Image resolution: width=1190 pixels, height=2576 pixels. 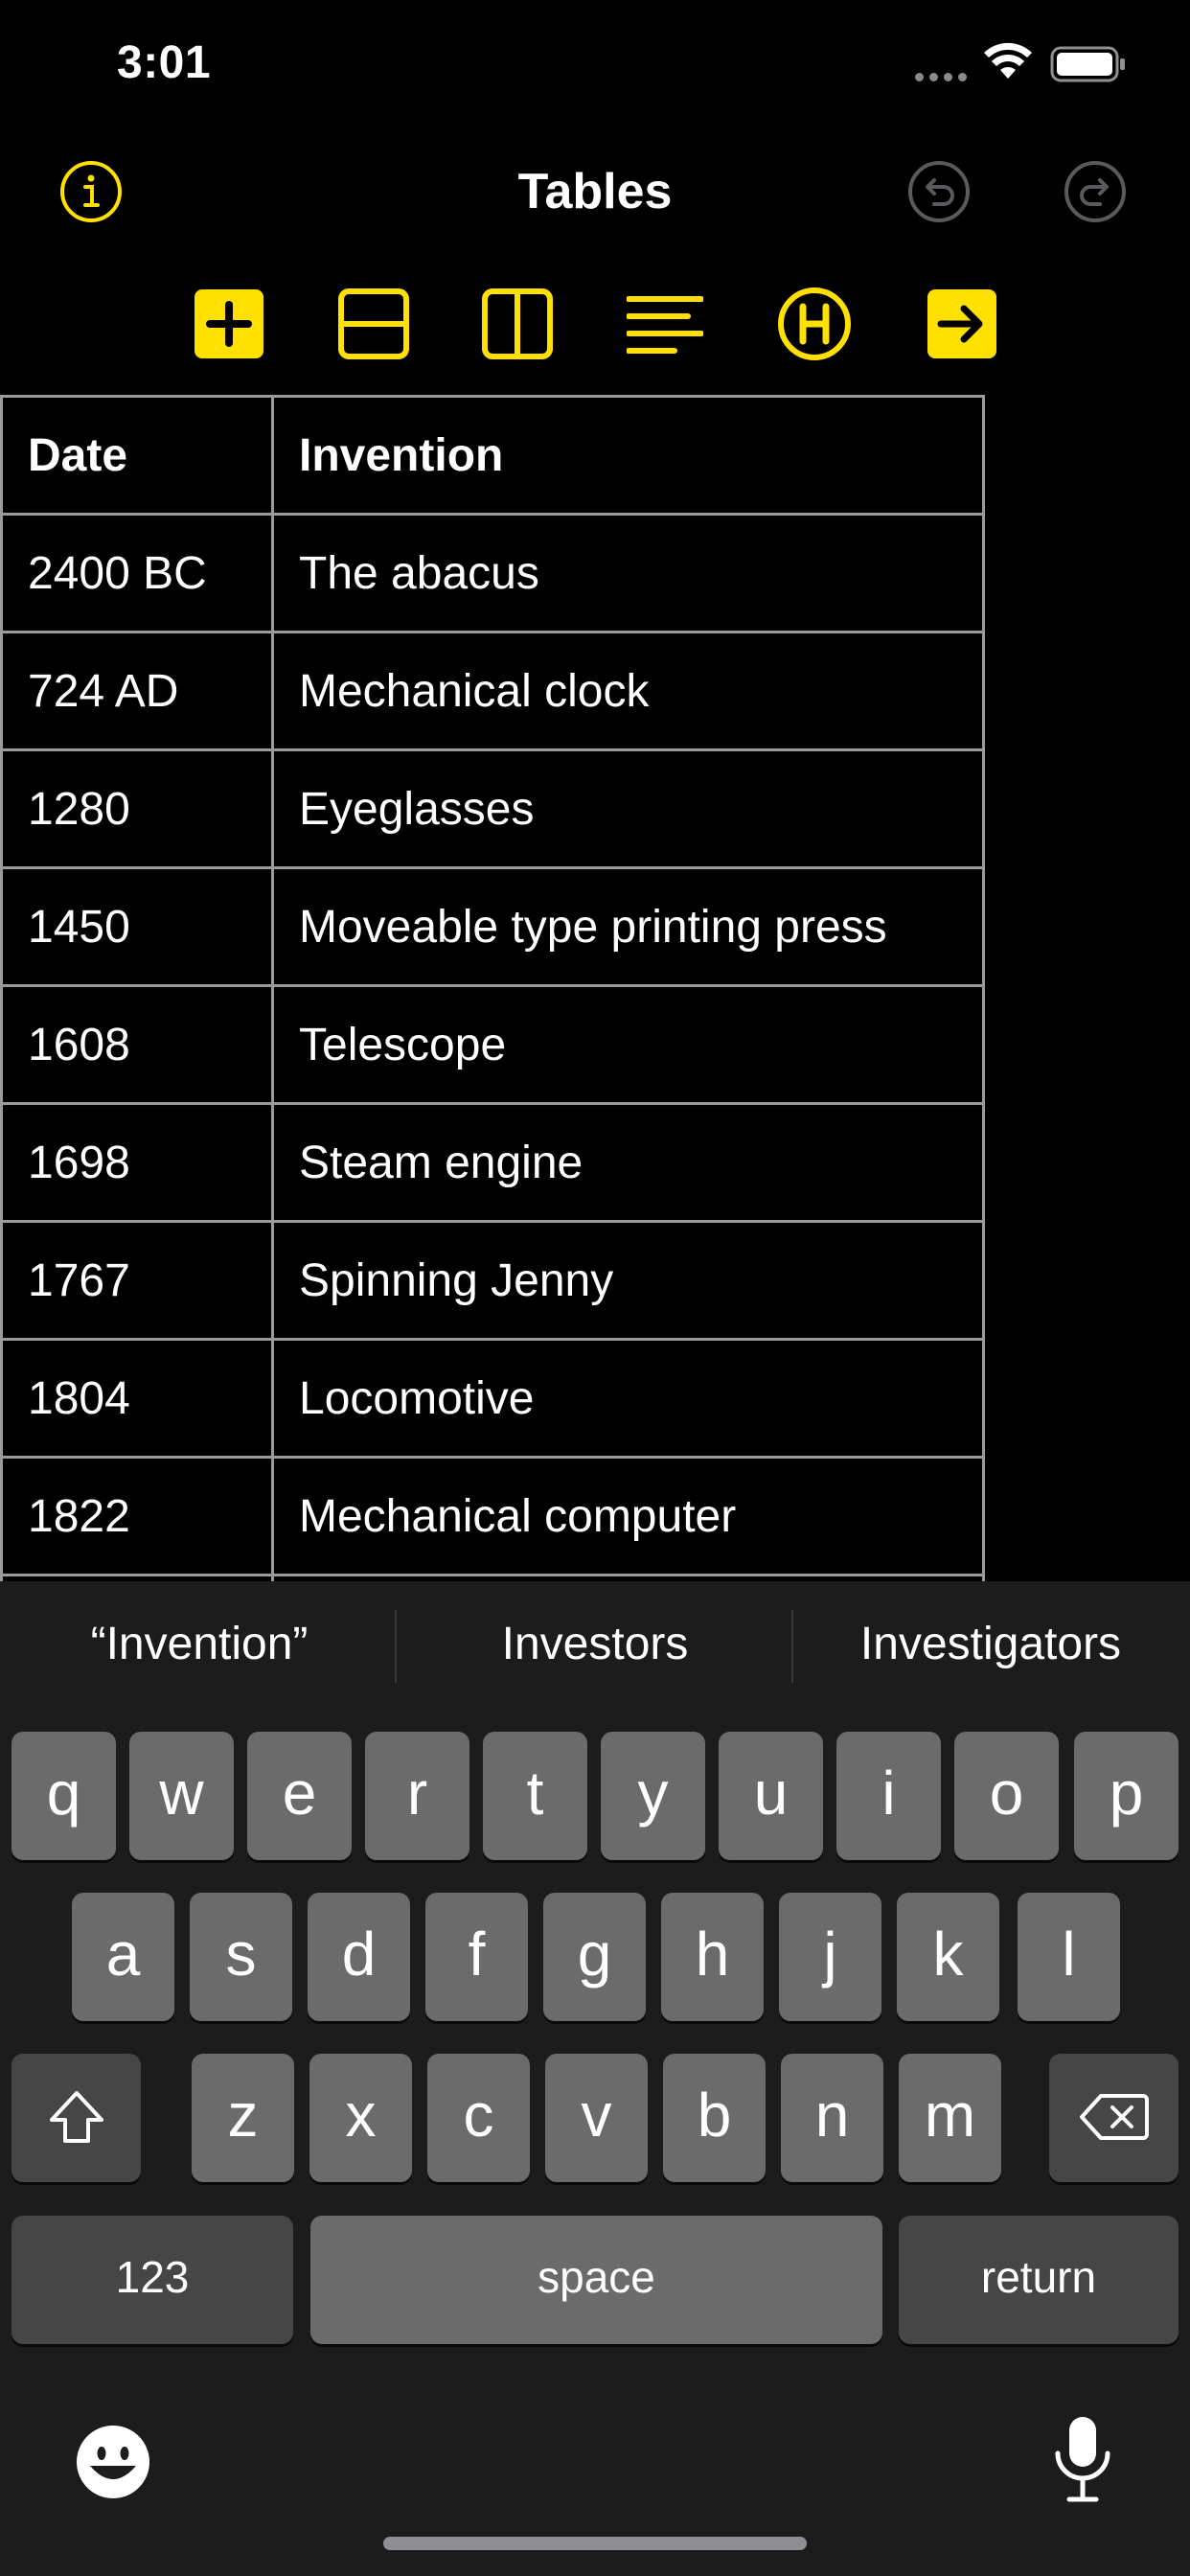 What do you see at coordinates (990, 1644) in the screenshot?
I see `suggestion-item: Investigators` at bounding box center [990, 1644].